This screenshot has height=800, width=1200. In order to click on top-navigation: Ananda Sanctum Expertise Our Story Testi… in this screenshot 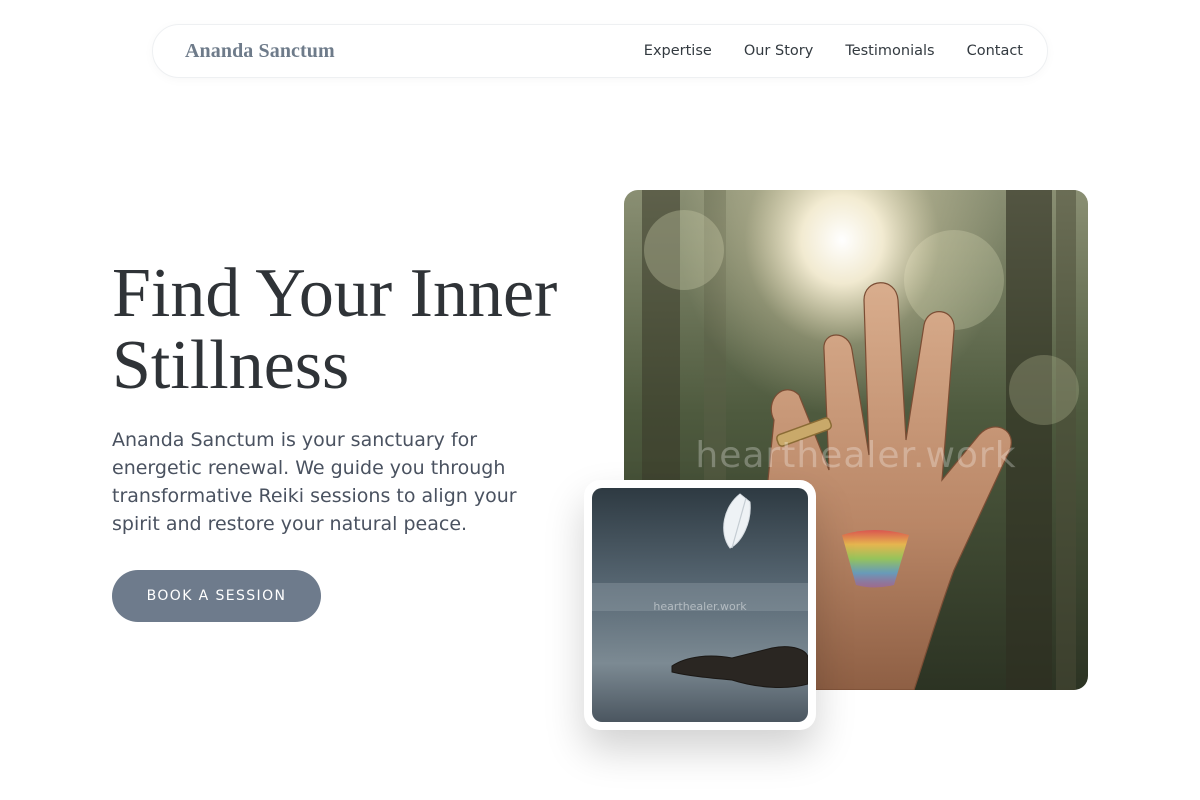, I will do `click(600, 51)`.